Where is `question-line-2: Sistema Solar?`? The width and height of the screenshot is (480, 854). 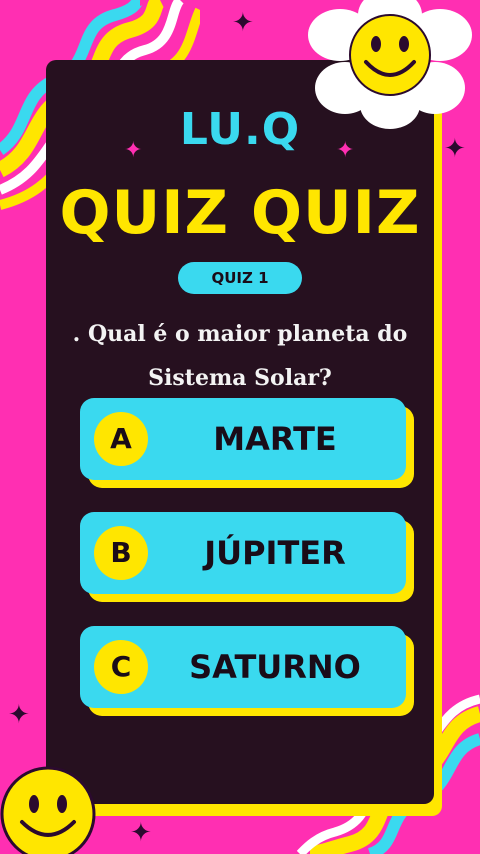 question-line-2: Sistema Solar? is located at coordinates (240, 378).